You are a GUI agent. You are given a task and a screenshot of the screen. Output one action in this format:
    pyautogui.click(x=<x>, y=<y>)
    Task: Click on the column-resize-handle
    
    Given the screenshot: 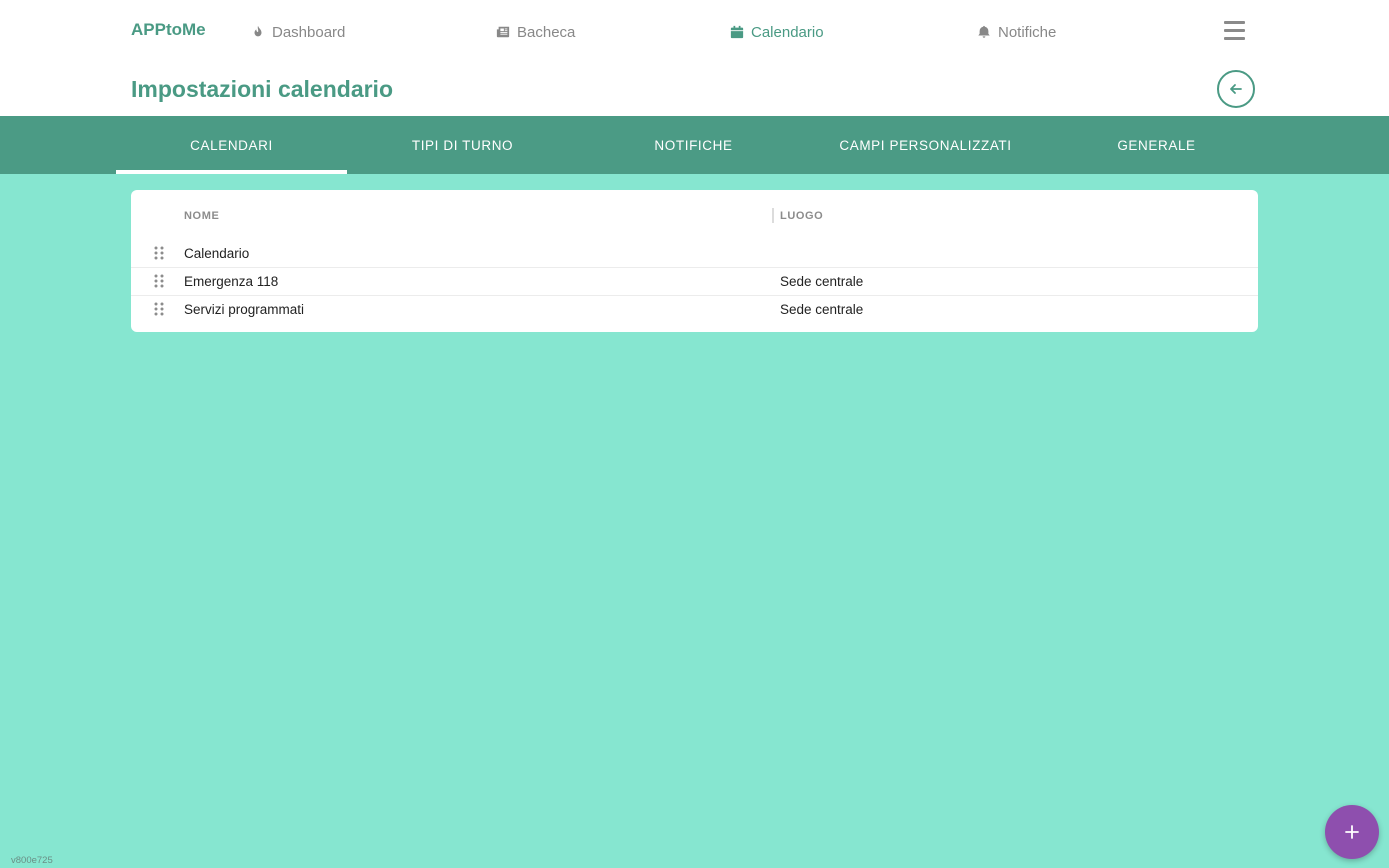 What is the action you would take?
    pyautogui.click(x=773, y=215)
    